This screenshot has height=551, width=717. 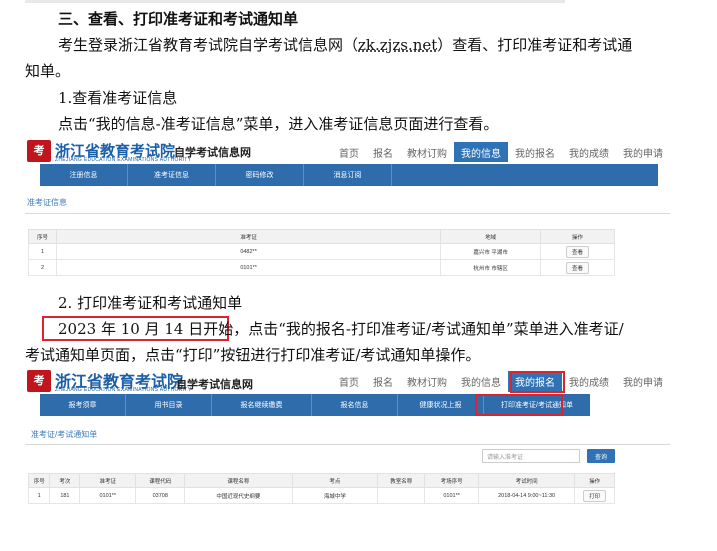 What do you see at coordinates (335, 495) in the screenshot?
I see `cell-site: 海城中学` at bounding box center [335, 495].